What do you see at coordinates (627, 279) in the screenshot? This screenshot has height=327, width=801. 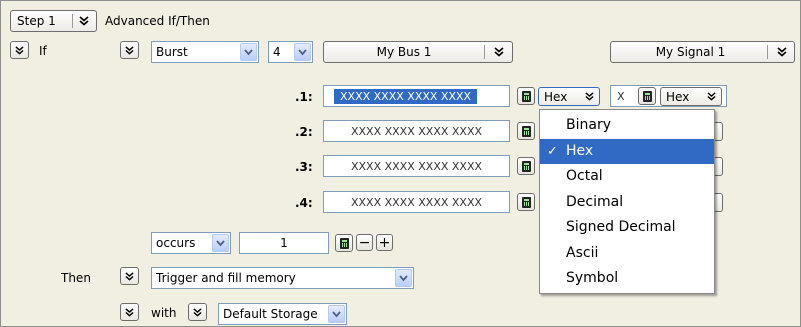 I see `menu-item-symbol: Symbol` at bounding box center [627, 279].